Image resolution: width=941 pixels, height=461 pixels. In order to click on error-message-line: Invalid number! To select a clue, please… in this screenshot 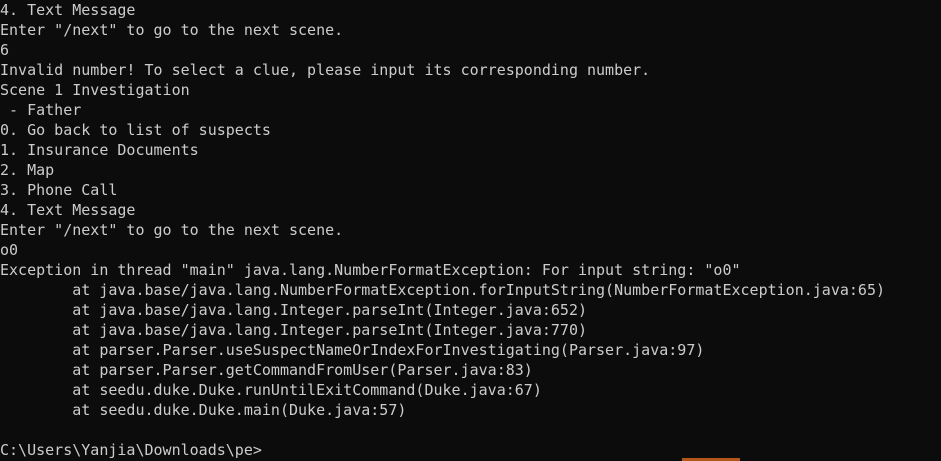, I will do `click(325, 70)`.